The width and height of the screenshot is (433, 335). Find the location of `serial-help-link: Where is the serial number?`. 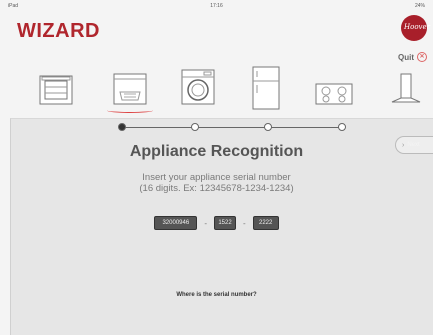

serial-help-link: Where is the serial number? is located at coordinates (216, 295).